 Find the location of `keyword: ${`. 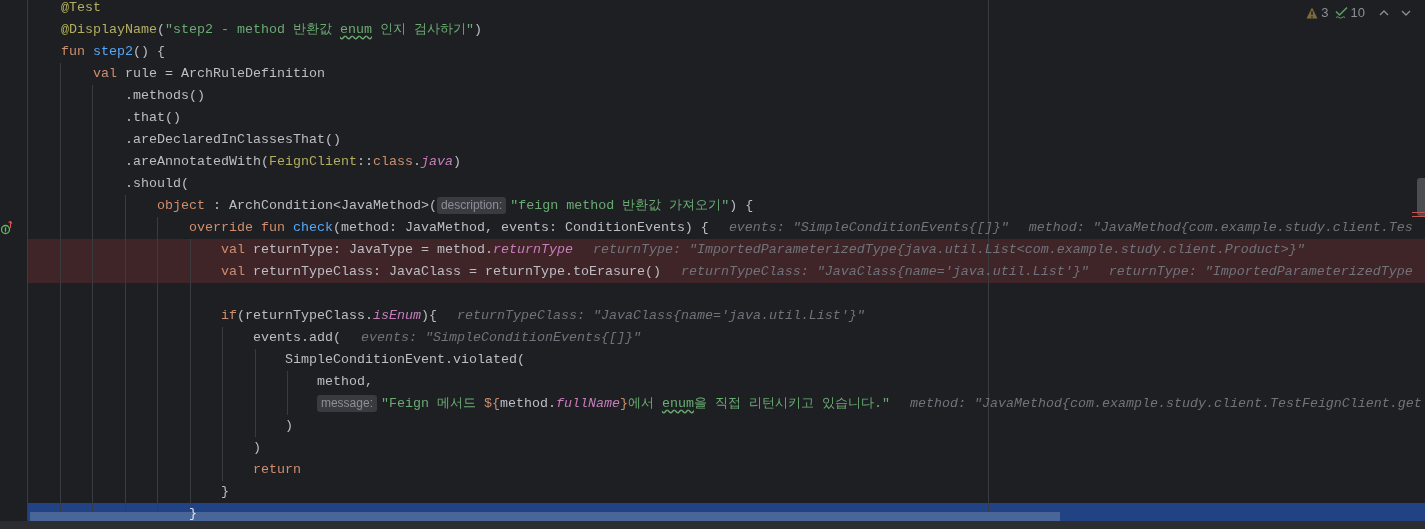

keyword: ${ is located at coordinates (491, 404).